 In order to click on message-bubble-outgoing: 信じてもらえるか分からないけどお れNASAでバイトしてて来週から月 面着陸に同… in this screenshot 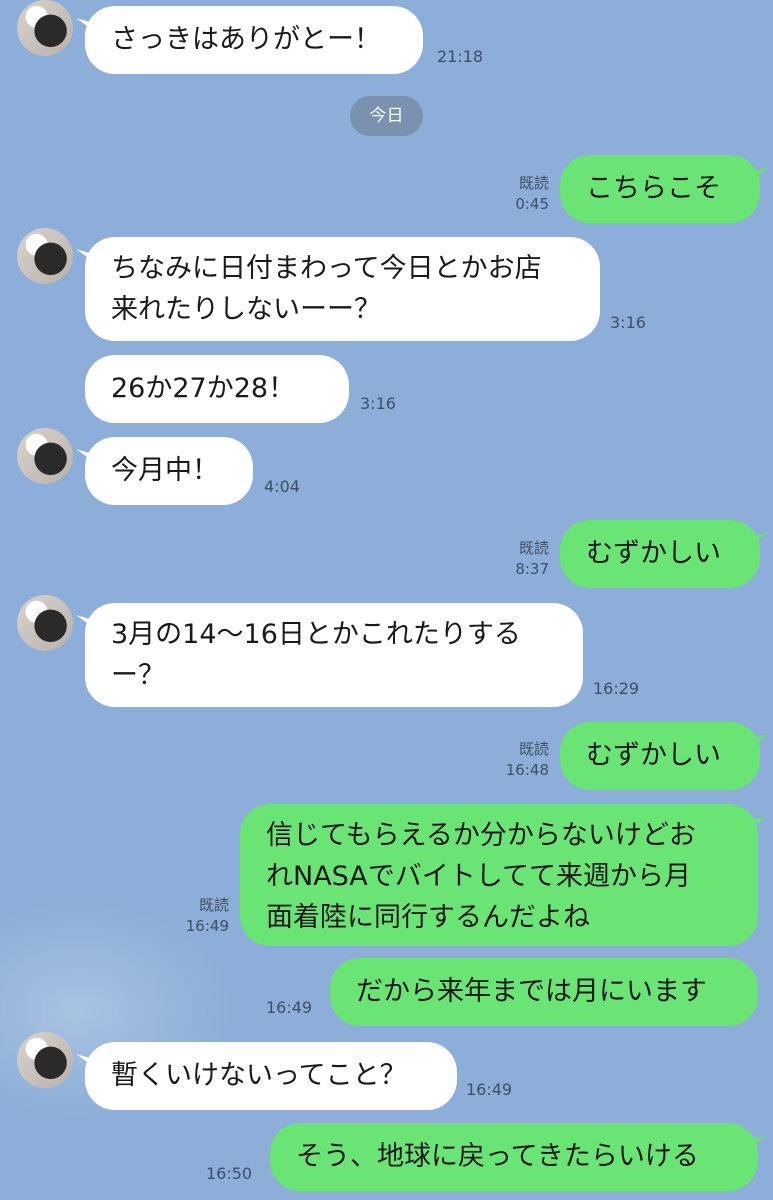, I will do `click(499, 875)`.